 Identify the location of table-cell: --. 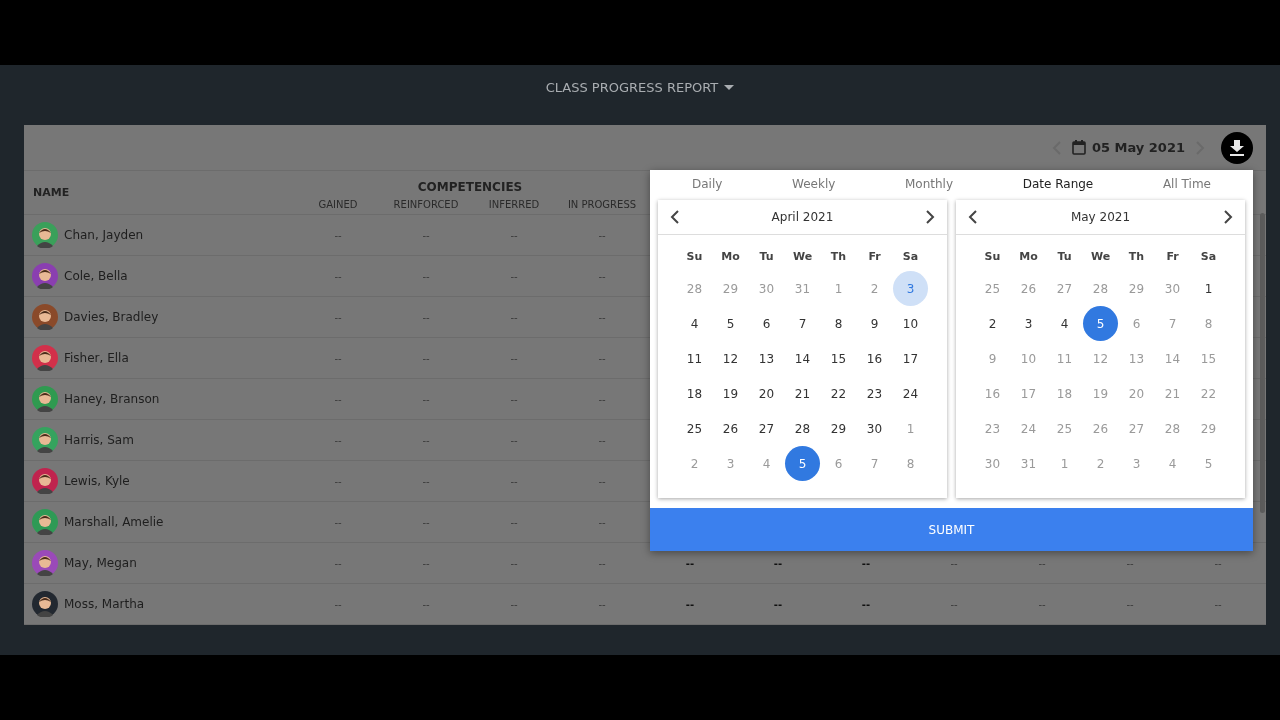
(514, 563).